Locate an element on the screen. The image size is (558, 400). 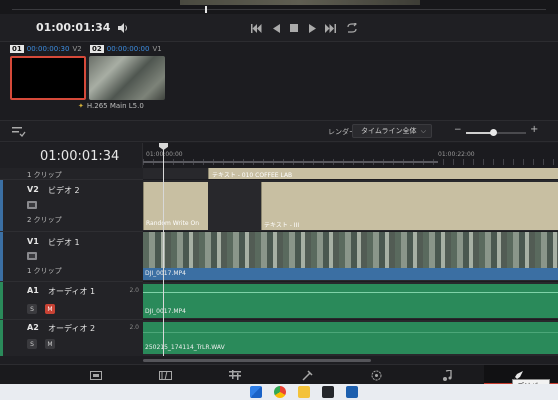
lane-a2: 250215_174114_TrLR.WAV is located at coordinates (350, 338).